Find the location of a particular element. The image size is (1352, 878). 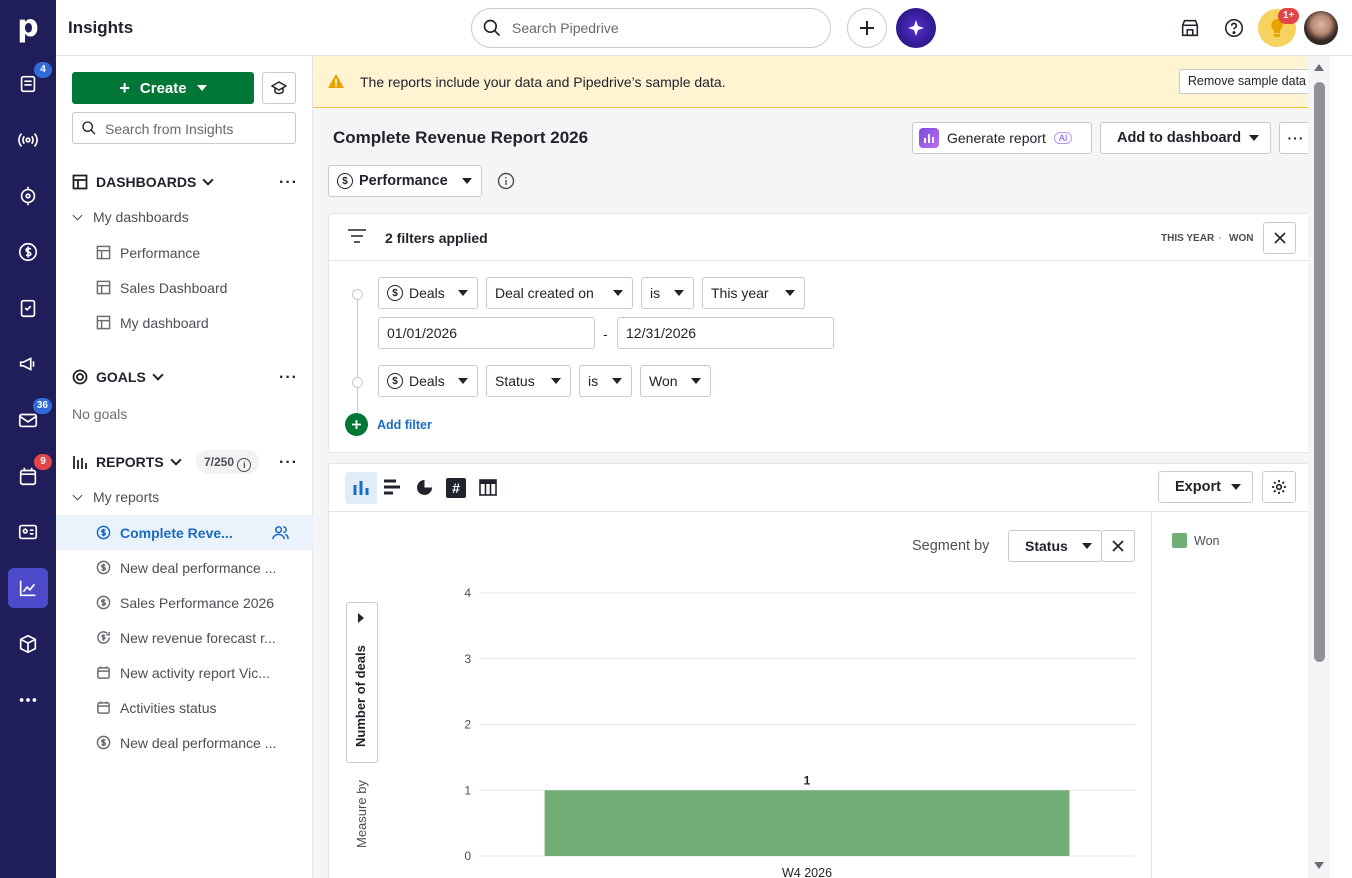

filter2-entity-dropdown: $ Deals is located at coordinates (428, 381).